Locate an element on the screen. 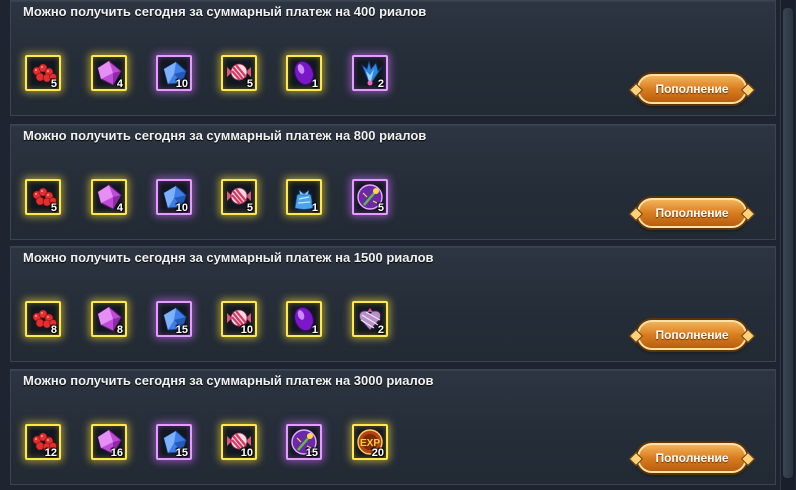  item-quantity: 12 is located at coordinates (50, 453).